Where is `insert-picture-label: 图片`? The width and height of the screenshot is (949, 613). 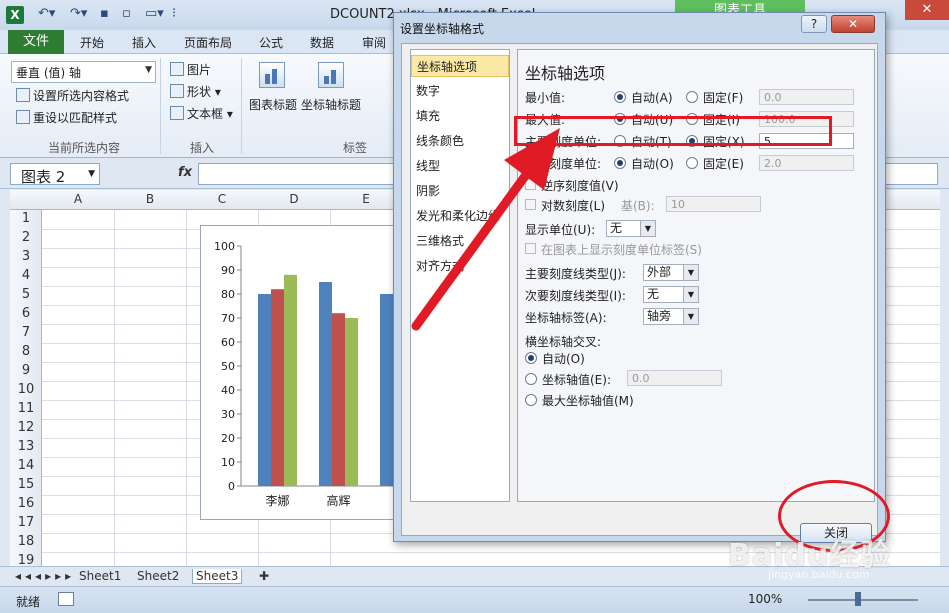
insert-picture-label: 图片 is located at coordinates (199, 70).